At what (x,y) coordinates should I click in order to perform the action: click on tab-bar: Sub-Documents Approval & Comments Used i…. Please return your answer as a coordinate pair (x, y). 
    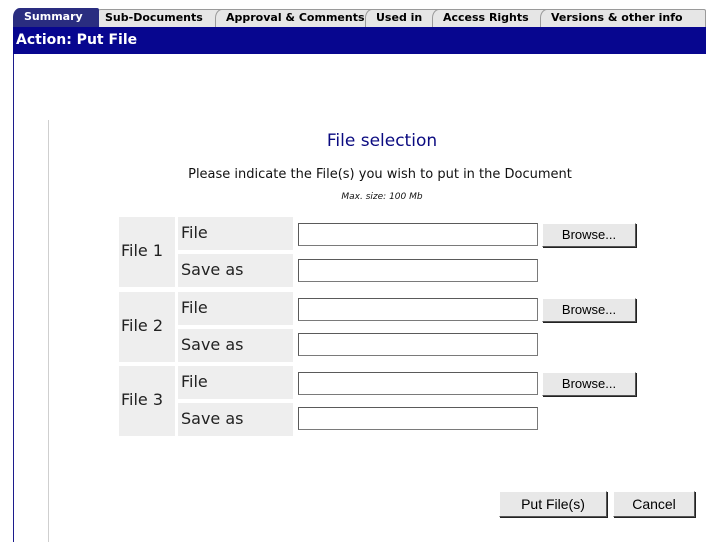
    Looking at the image, I should click on (353, 13).